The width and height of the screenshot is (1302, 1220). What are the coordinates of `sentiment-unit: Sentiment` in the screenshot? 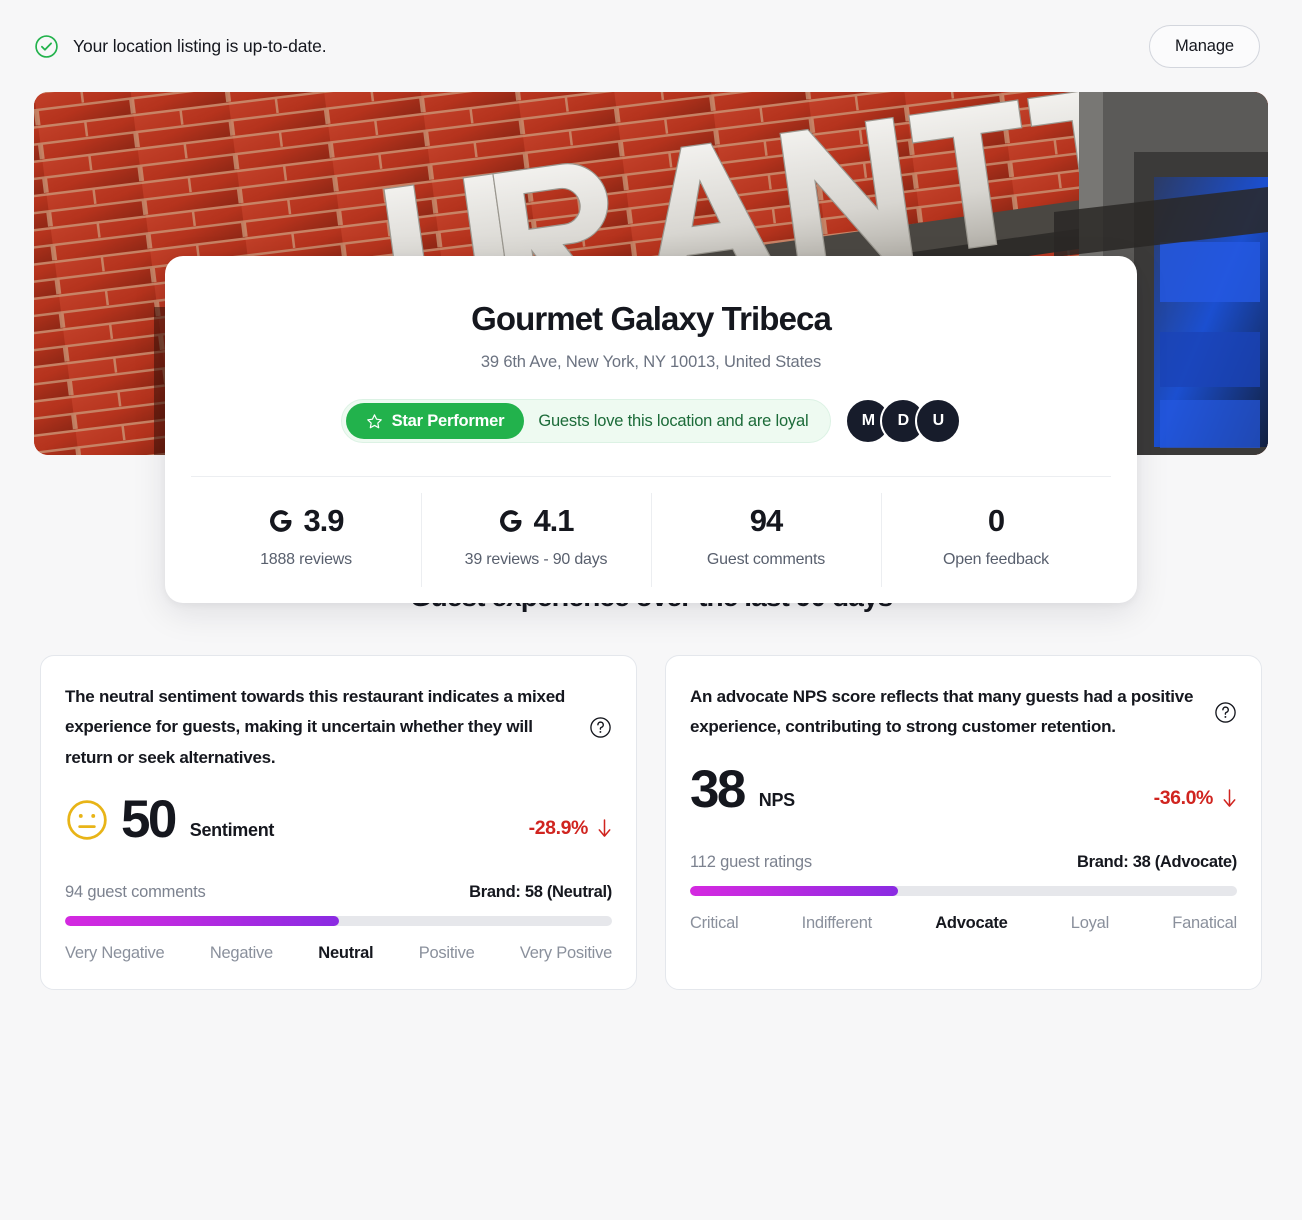 It's located at (232, 830).